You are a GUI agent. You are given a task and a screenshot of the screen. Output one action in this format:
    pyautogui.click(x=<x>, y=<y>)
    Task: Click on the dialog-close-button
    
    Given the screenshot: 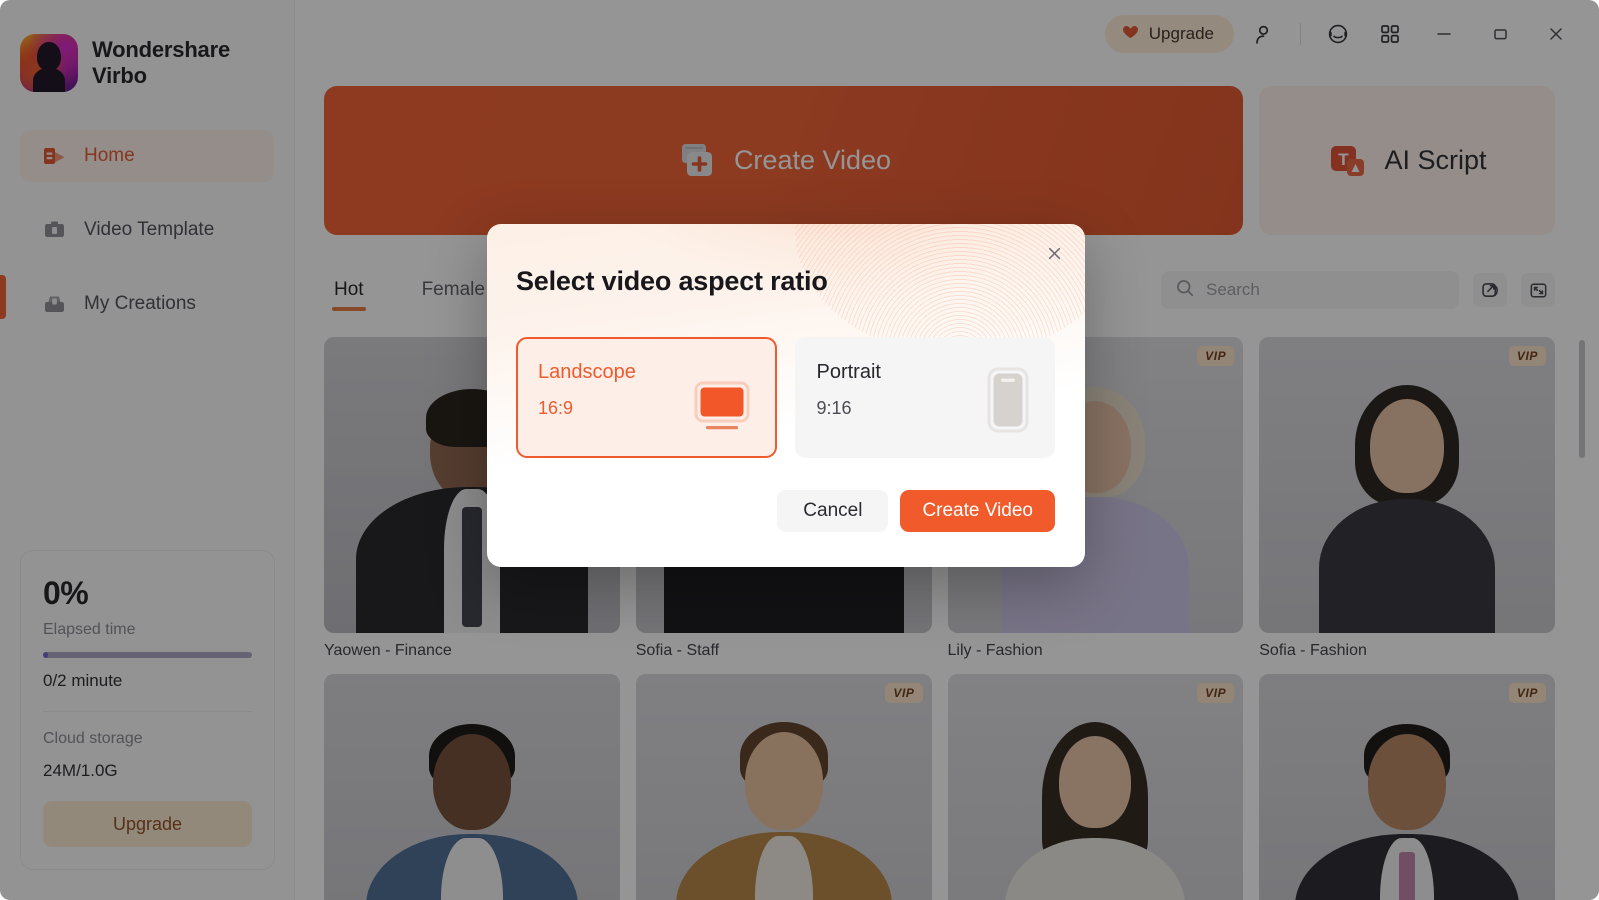 What is the action you would take?
    pyautogui.click(x=1054, y=253)
    